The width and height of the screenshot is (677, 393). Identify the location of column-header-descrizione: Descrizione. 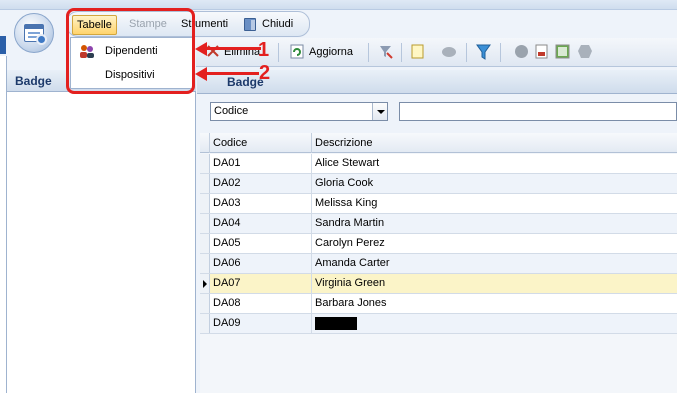
(494, 143).